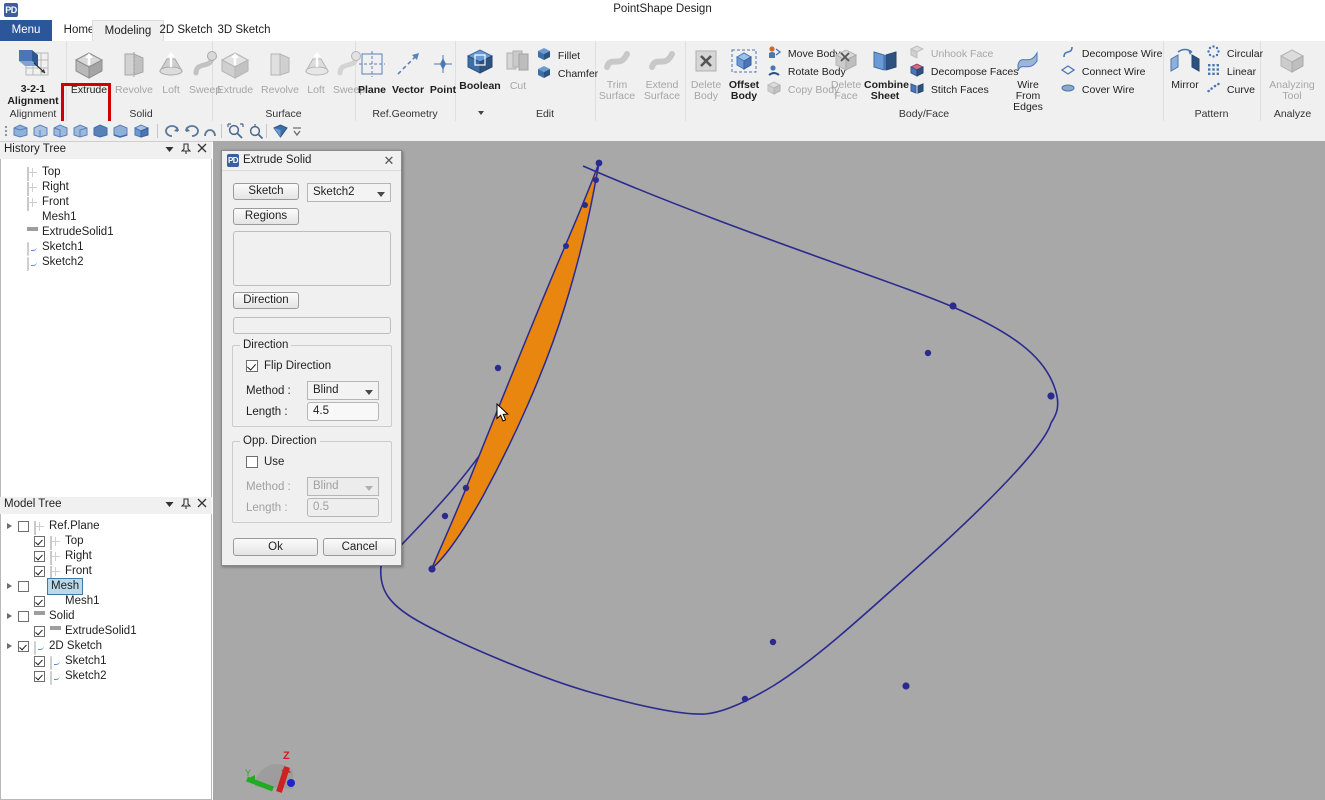 The height and width of the screenshot is (800, 1325). Describe the element at coordinates (886, 74) in the screenshot. I see `button-combine-sheet: Combine Sheet` at that location.